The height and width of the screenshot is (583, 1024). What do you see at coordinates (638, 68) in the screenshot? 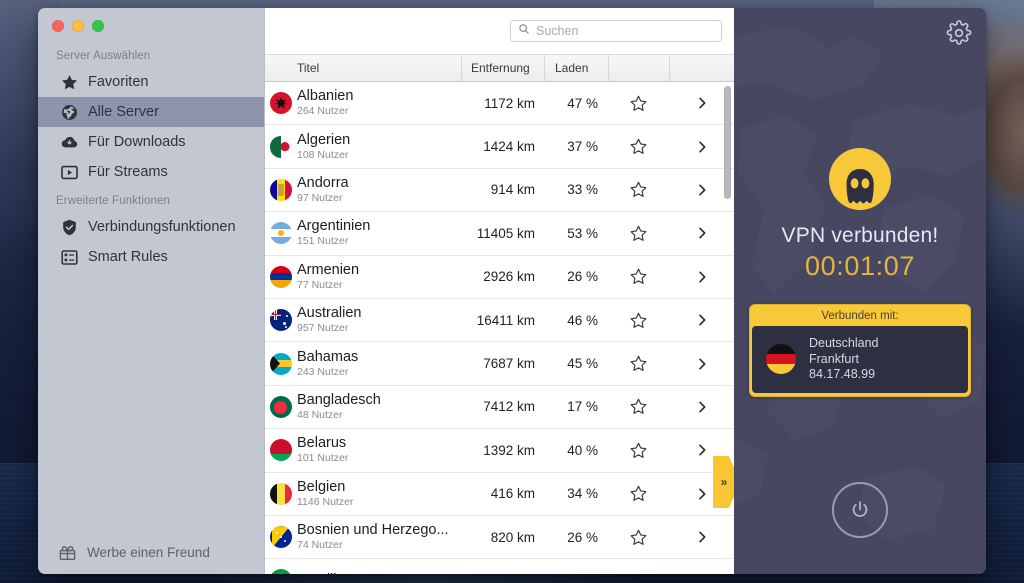
I see `column-header-favorite` at bounding box center [638, 68].